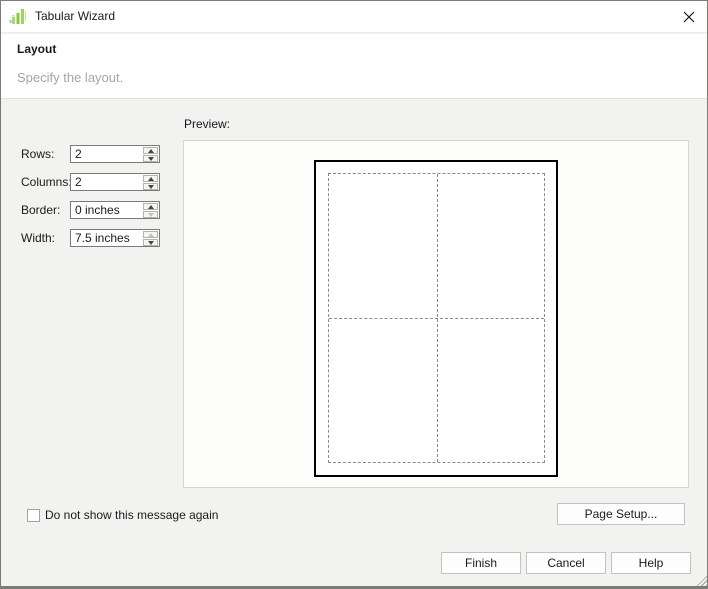 This screenshot has height=589, width=708. Describe the element at coordinates (150, 186) in the screenshot. I see `columns-spin-down-icon` at that location.